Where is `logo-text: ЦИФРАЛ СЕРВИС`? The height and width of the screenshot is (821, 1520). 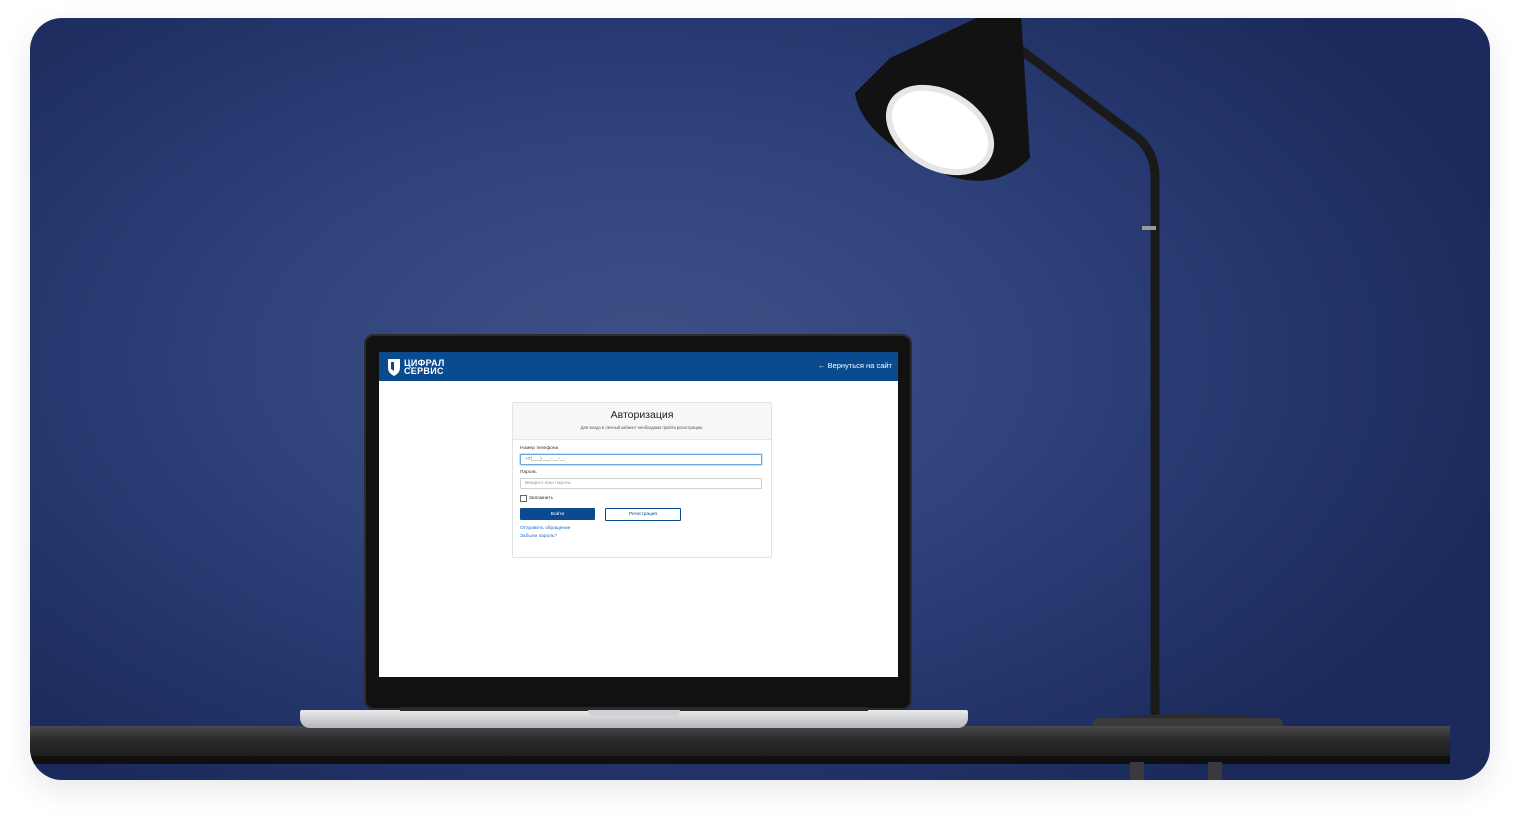 logo-text: ЦИФРАЛ СЕРВИС is located at coordinates (424, 367).